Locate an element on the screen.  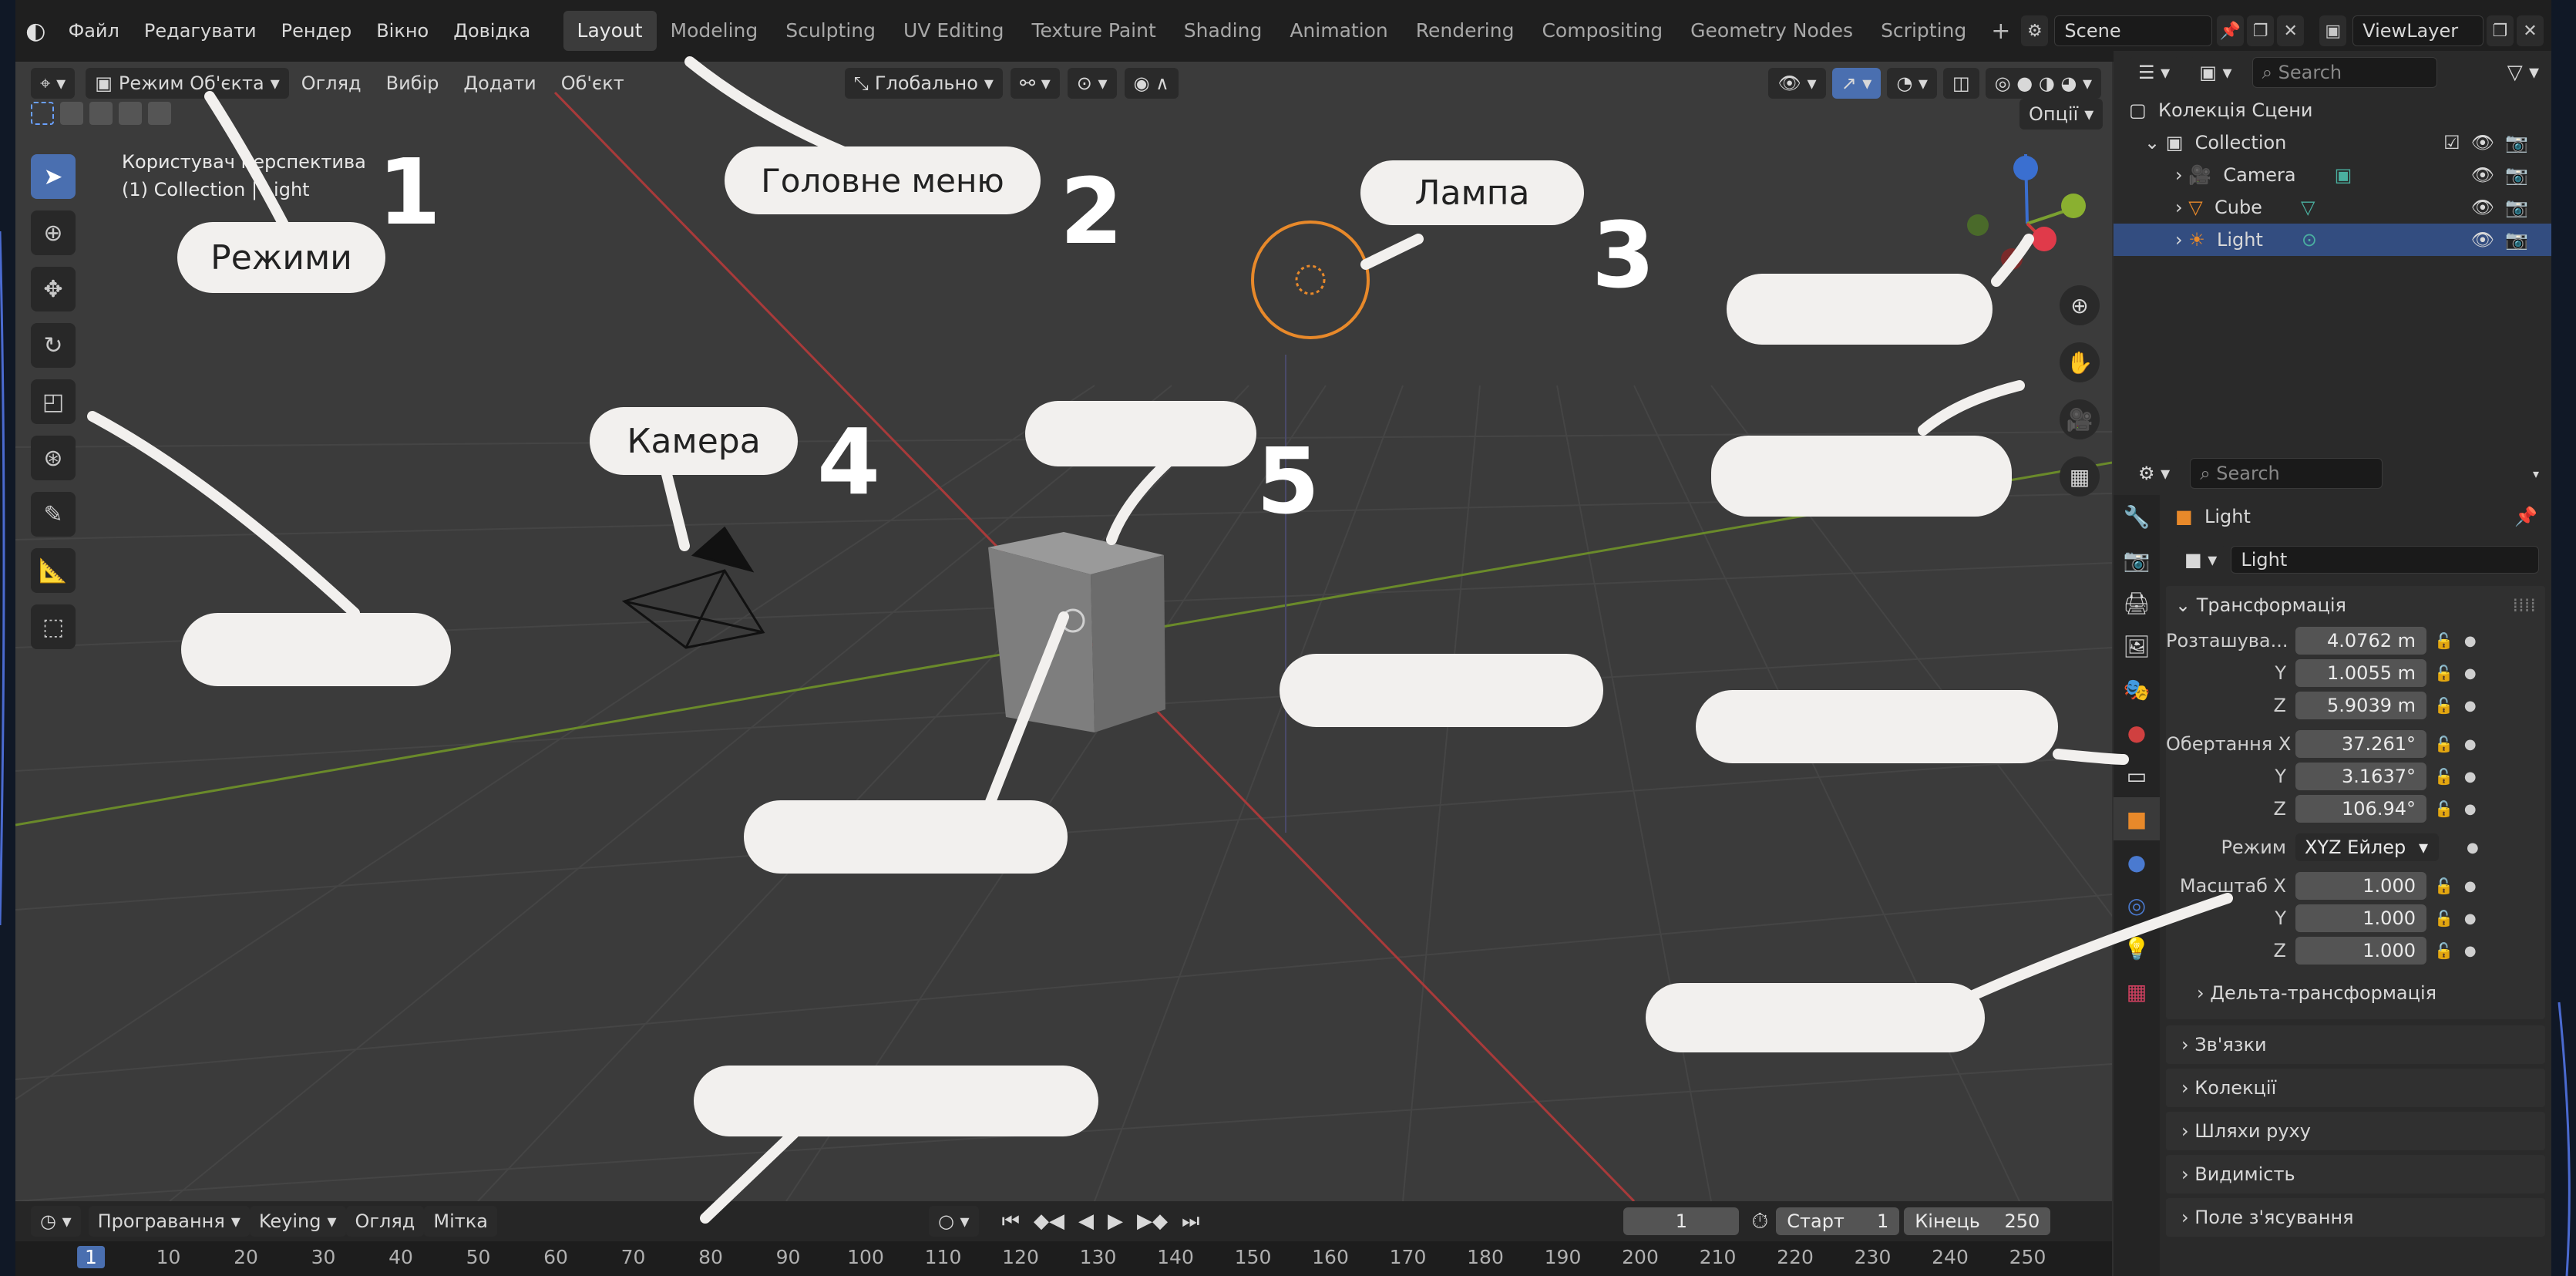
visibility-section: › Видимість is located at coordinates (2355, 1174).